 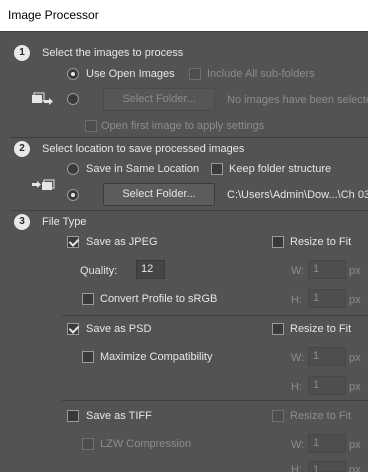 What do you see at coordinates (296, 300) in the screenshot?
I see `jpeg-height-label: H:` at bounding box center [296, 300].